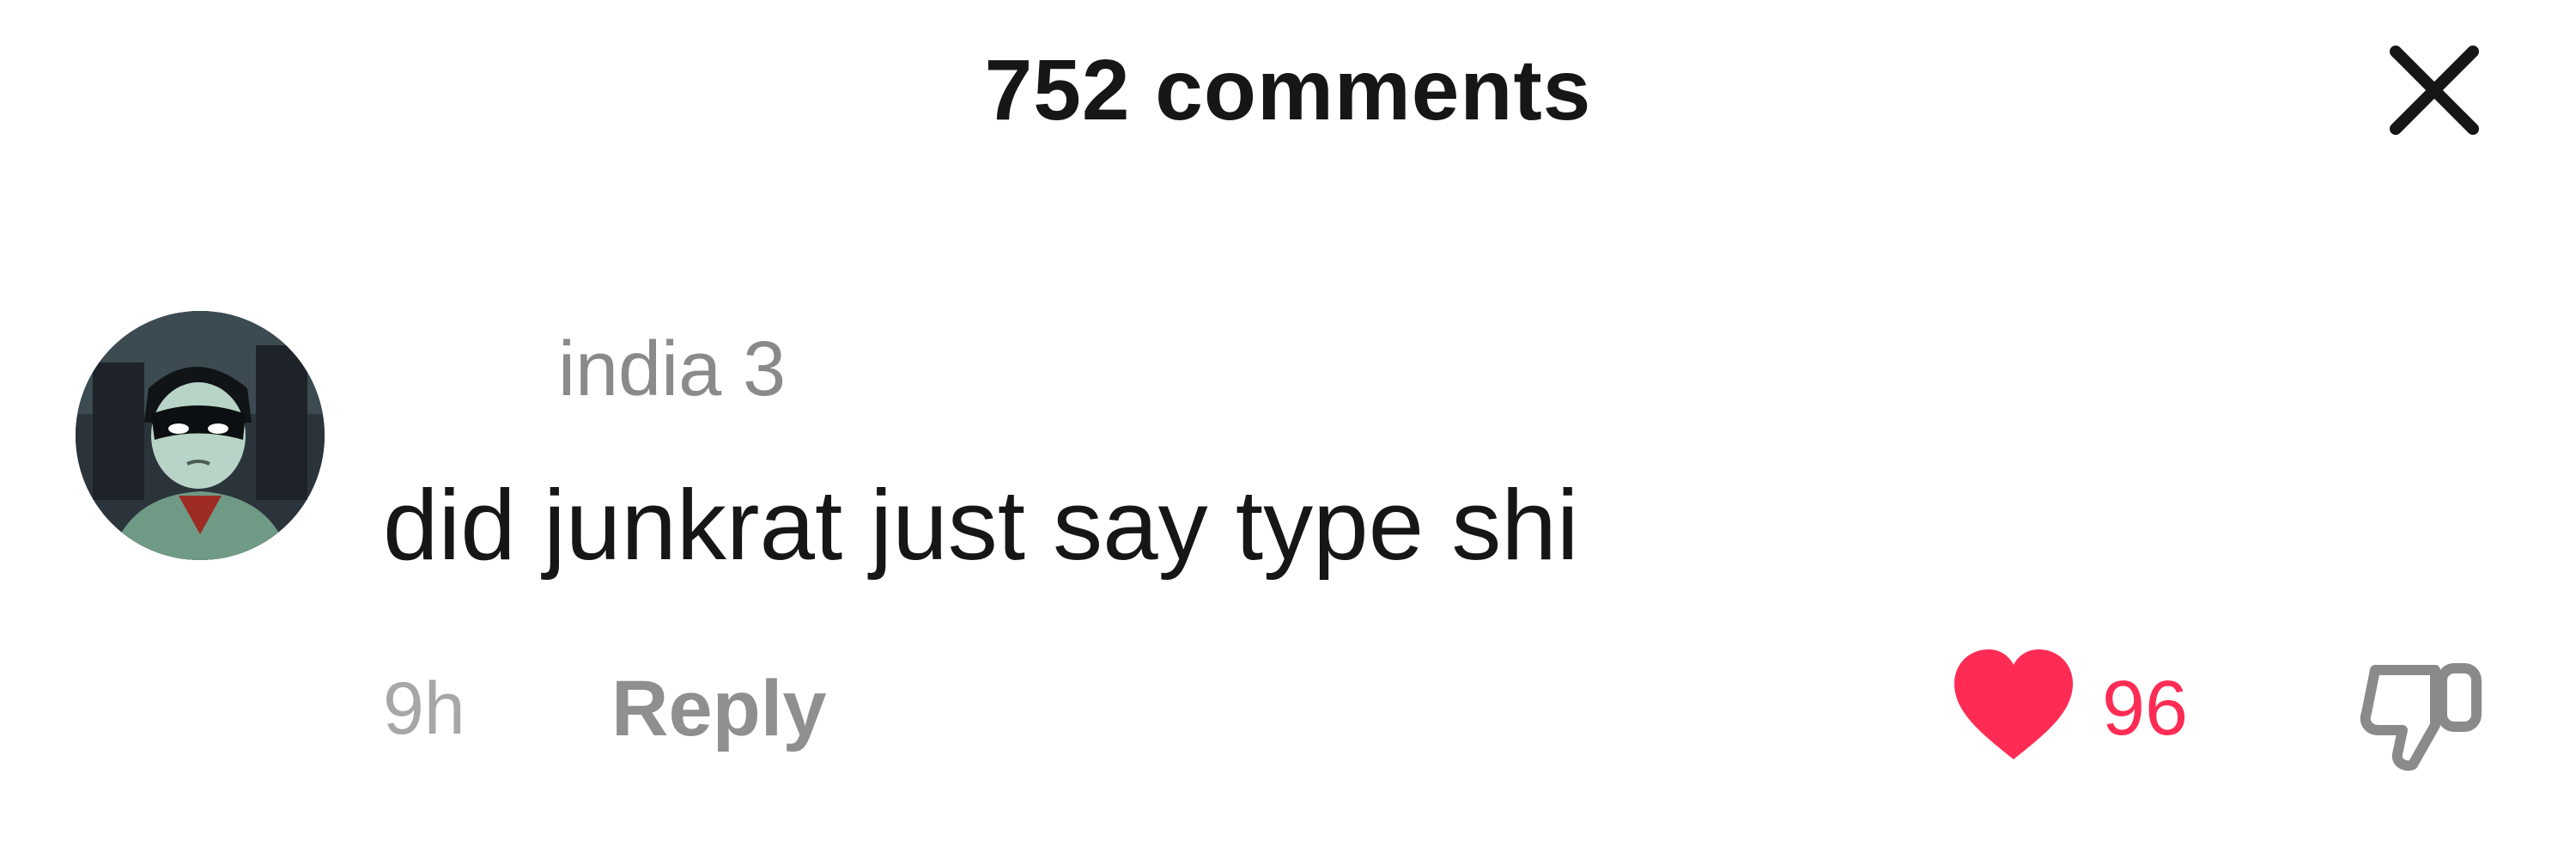 This screenshot has height=859, width=2576. I want to click on comments-count-title: 752 comments, so click(1288, 90).